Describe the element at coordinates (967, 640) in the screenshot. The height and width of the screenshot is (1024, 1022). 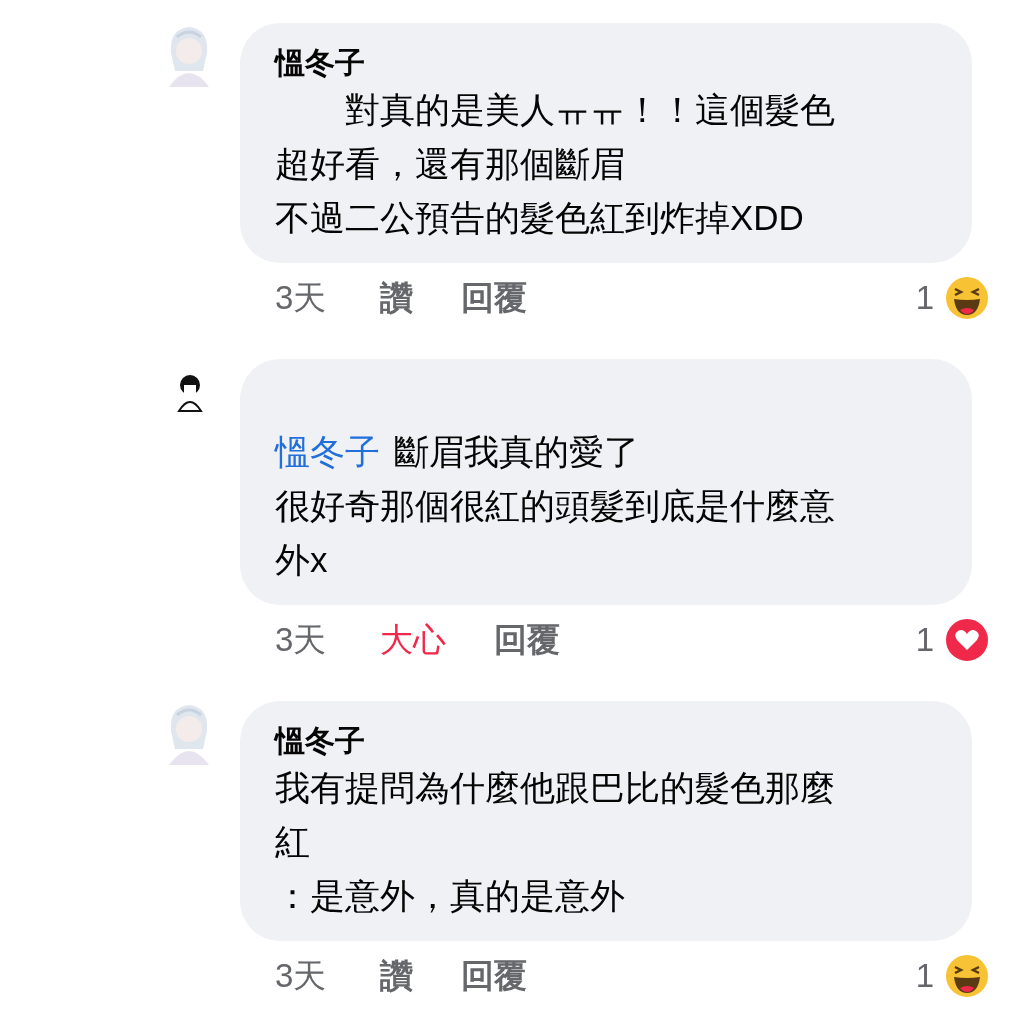
I see `heart-reaction-icon` at that location.